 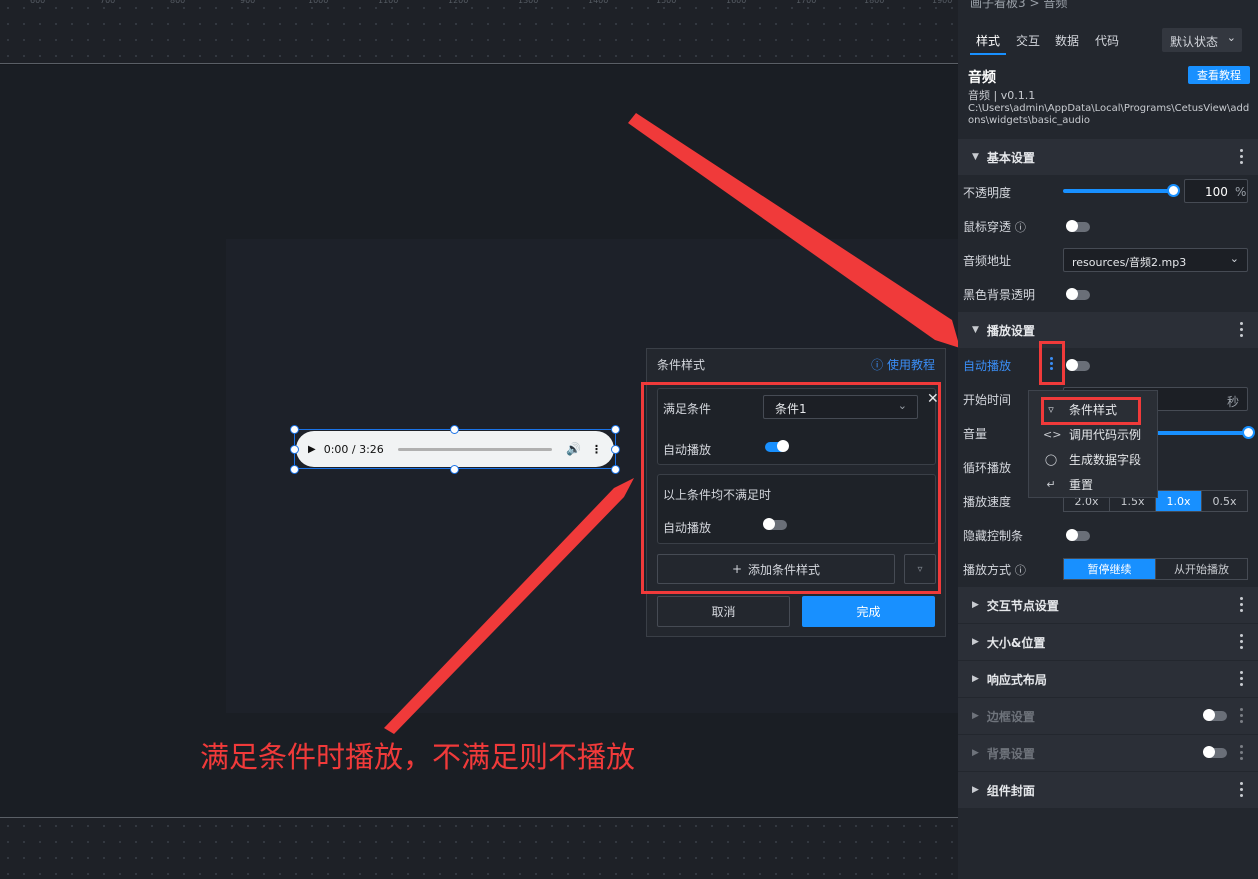 I want to click on annotation-text: 满足条件时播放，不满足则不播放, so click(x=418, y=757).